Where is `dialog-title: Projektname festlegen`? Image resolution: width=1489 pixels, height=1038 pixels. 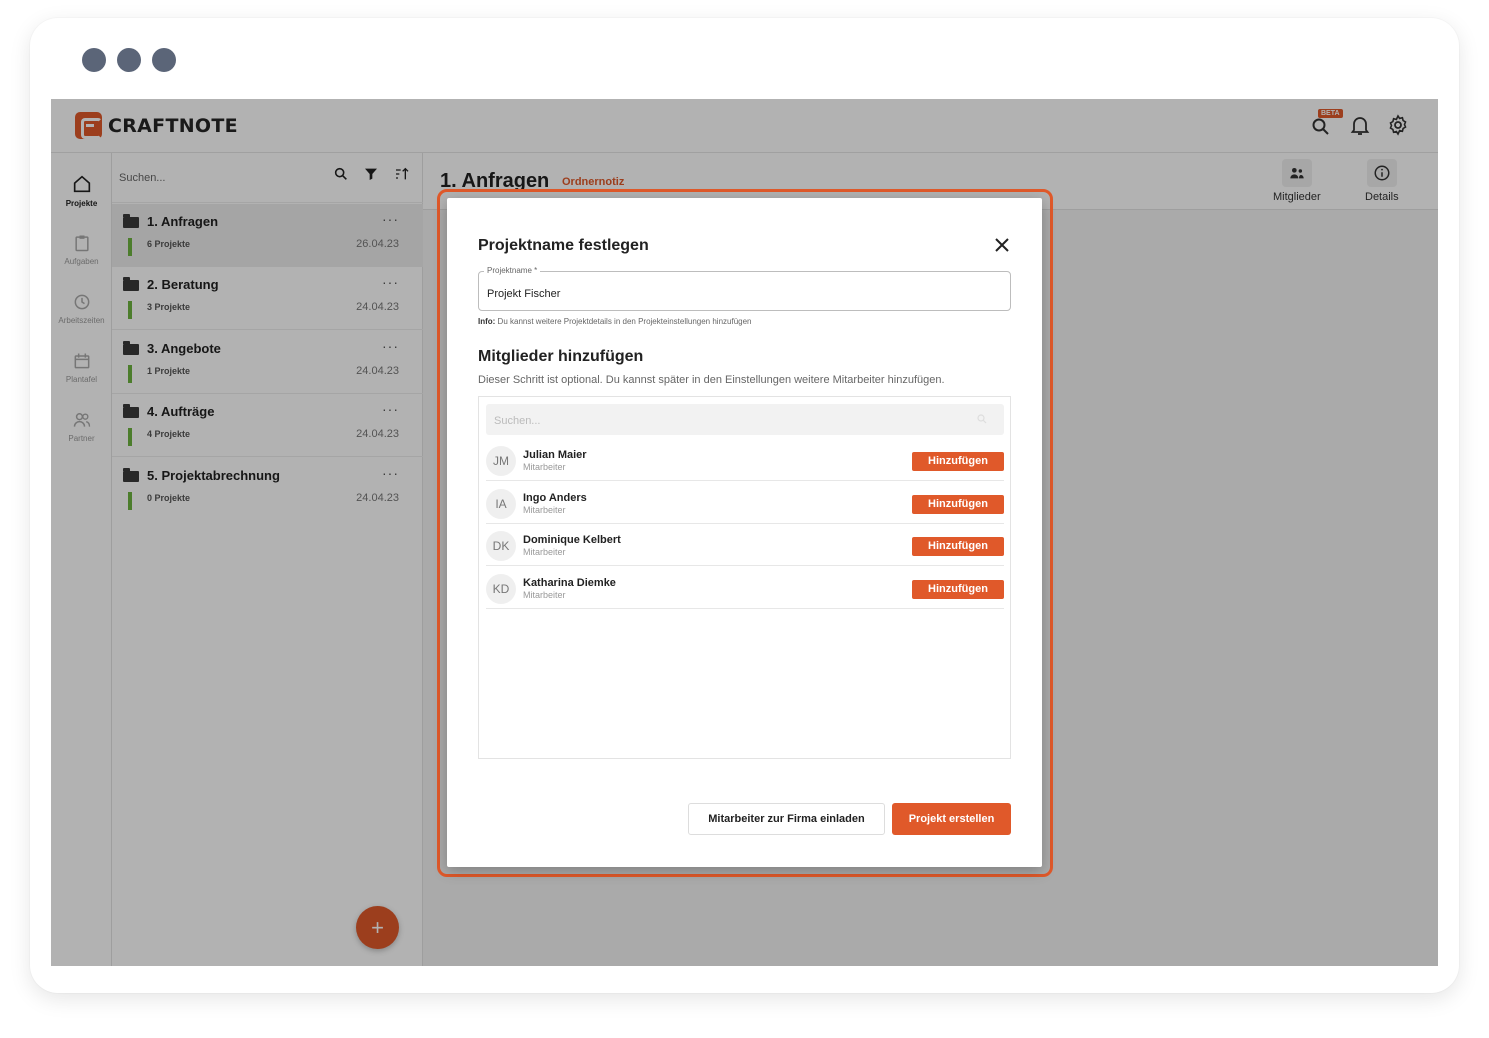
dialog-title: Projektname festlegen is located at coordinates (563, 245).